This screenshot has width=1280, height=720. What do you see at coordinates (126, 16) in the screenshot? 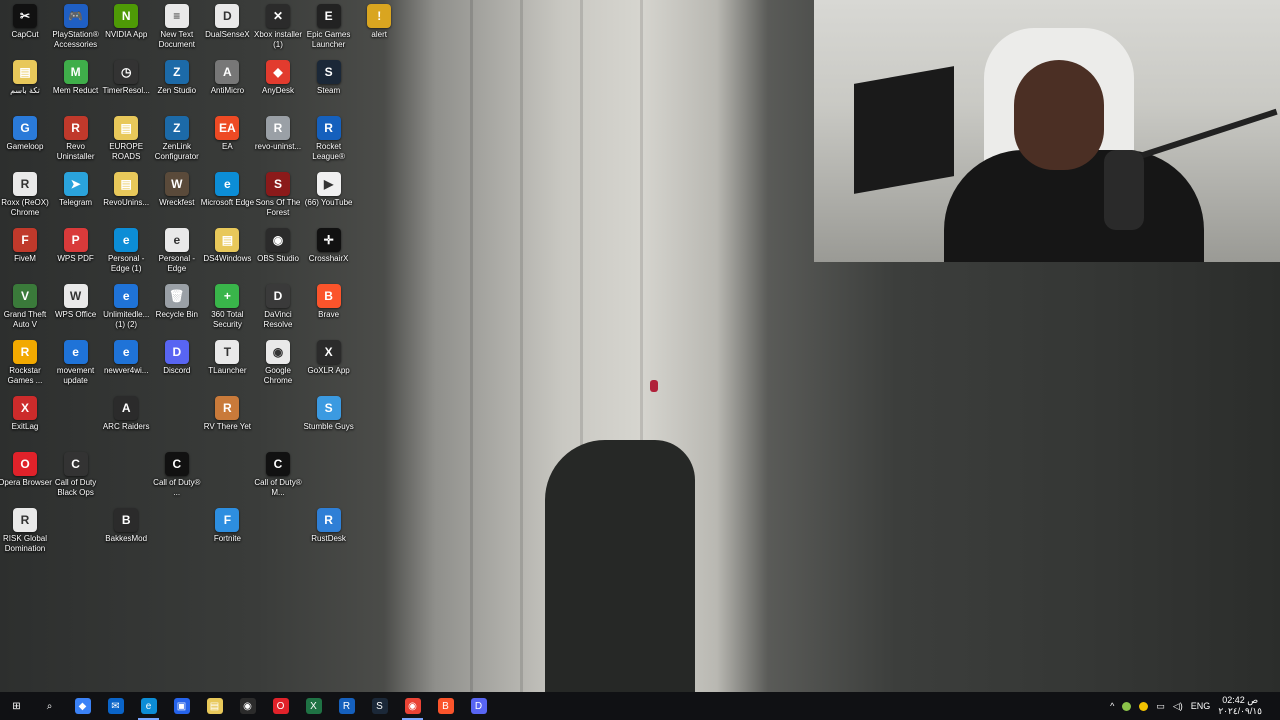
I see `app-icon: N` at bounding box center [126, 16].